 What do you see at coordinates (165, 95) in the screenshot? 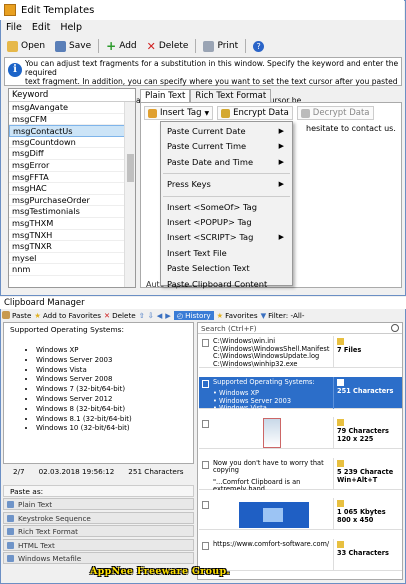
I see `tab-plain-text: Plain Text` at bounding box center [165, 95].